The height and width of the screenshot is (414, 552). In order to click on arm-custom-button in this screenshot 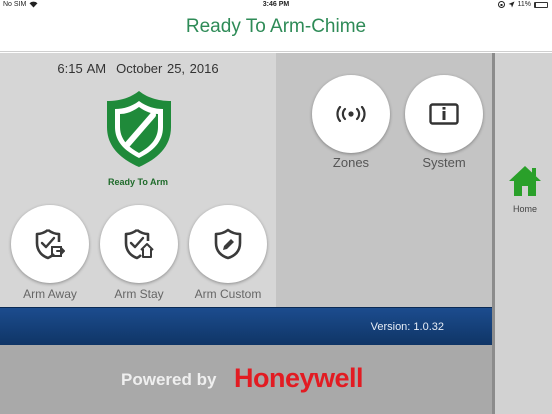, I will do `click(228, 244)`.